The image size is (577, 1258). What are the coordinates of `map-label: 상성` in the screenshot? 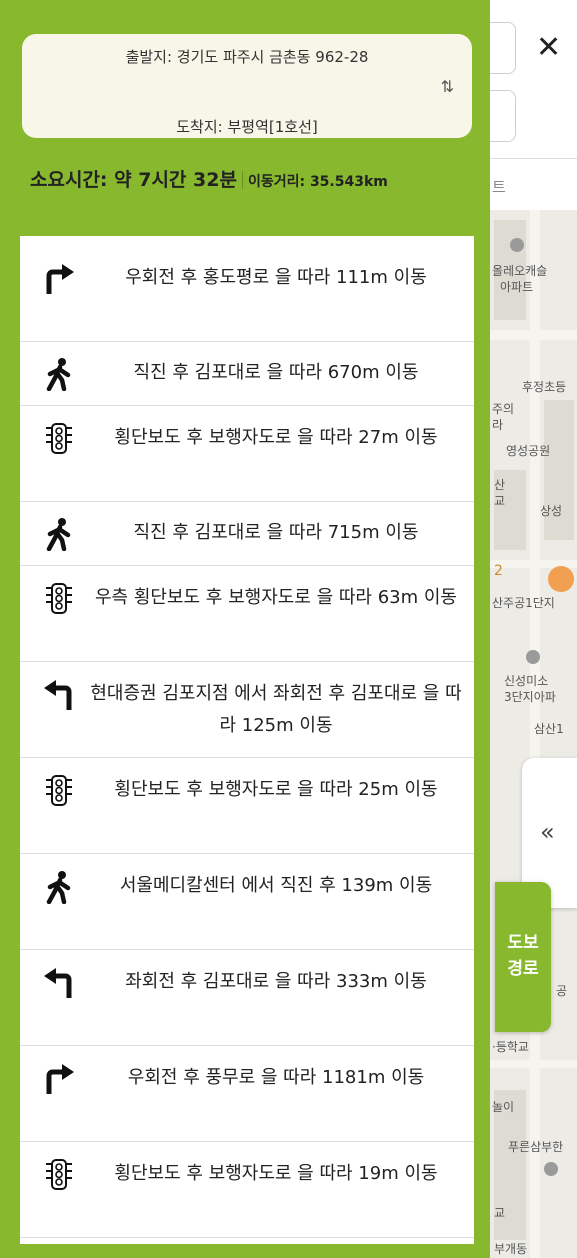 It's located at (551, 511).